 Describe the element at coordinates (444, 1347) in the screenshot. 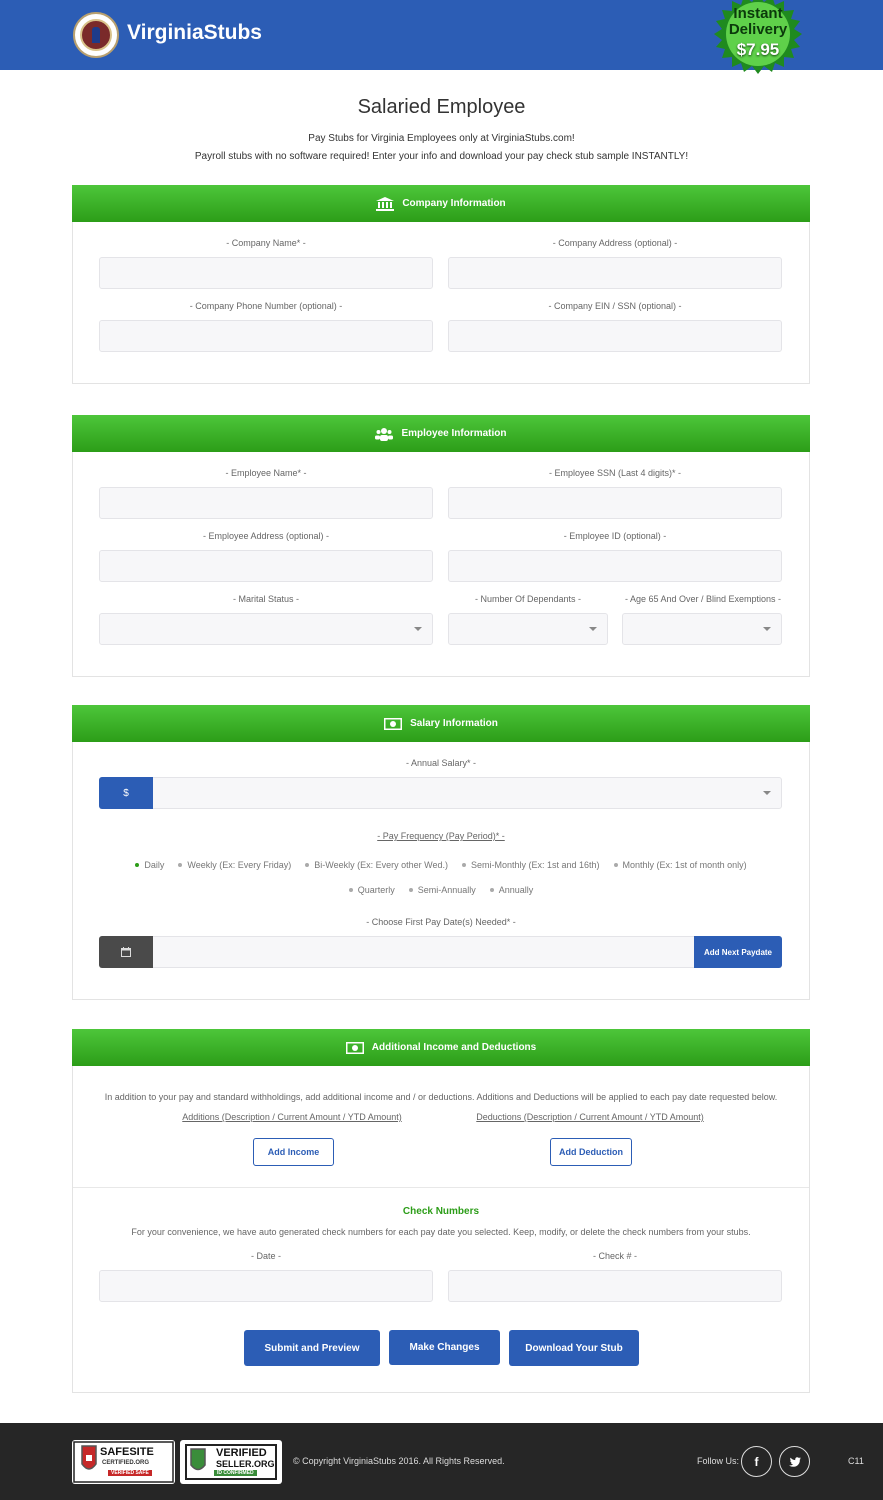

I see `make-changes-button: Make Changes` at that location.